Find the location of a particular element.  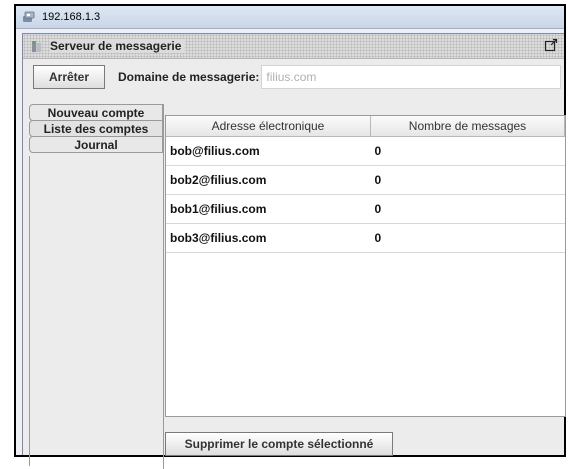

column-header-address: Adresse électronique is located at coordinates (268, 126).